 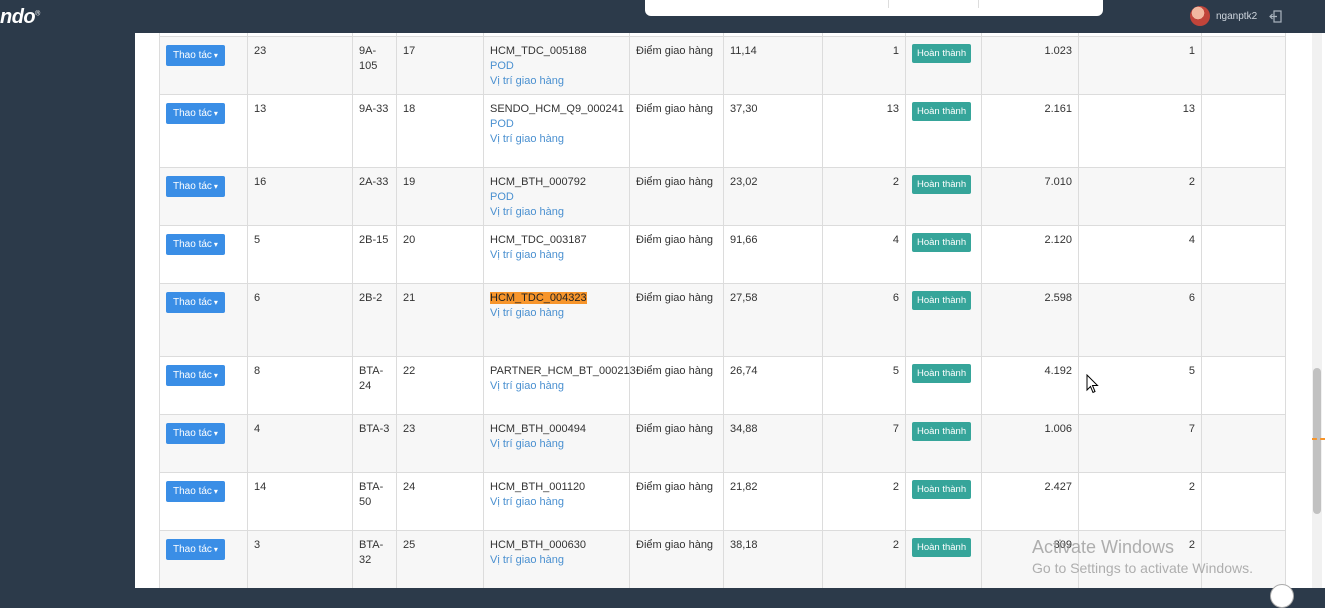 What do you see at coordinates (300, 385) in the screenshot?
I see `sequence-cell: 8` at bounding box center [300, 385].